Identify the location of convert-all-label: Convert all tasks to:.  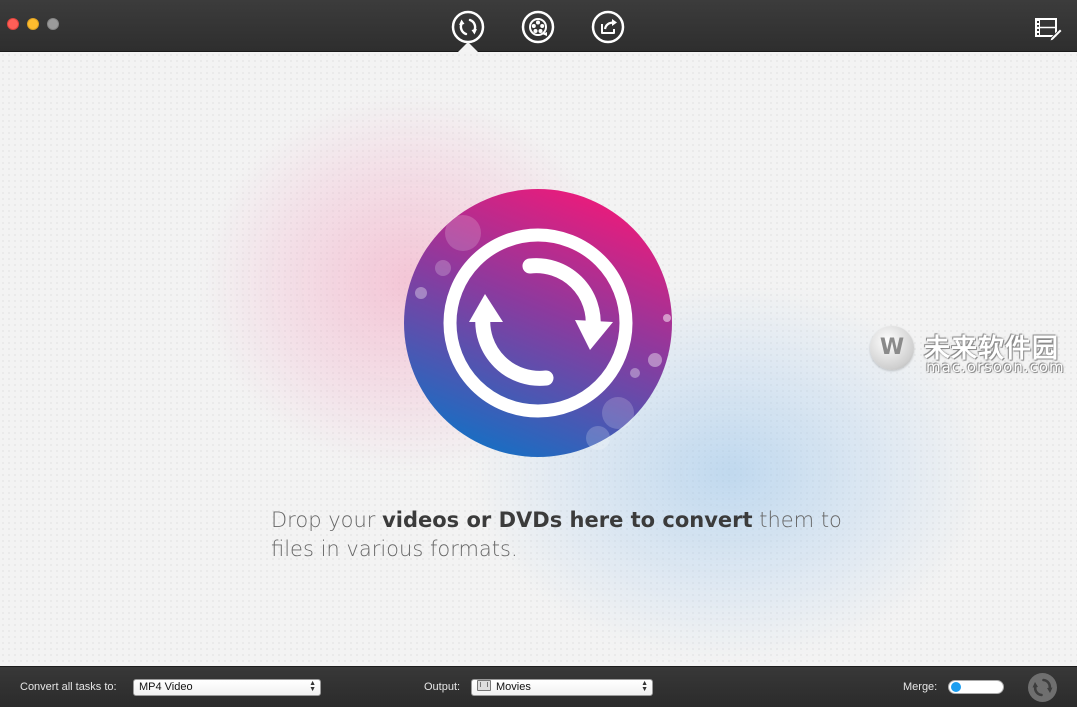
(68, 687).